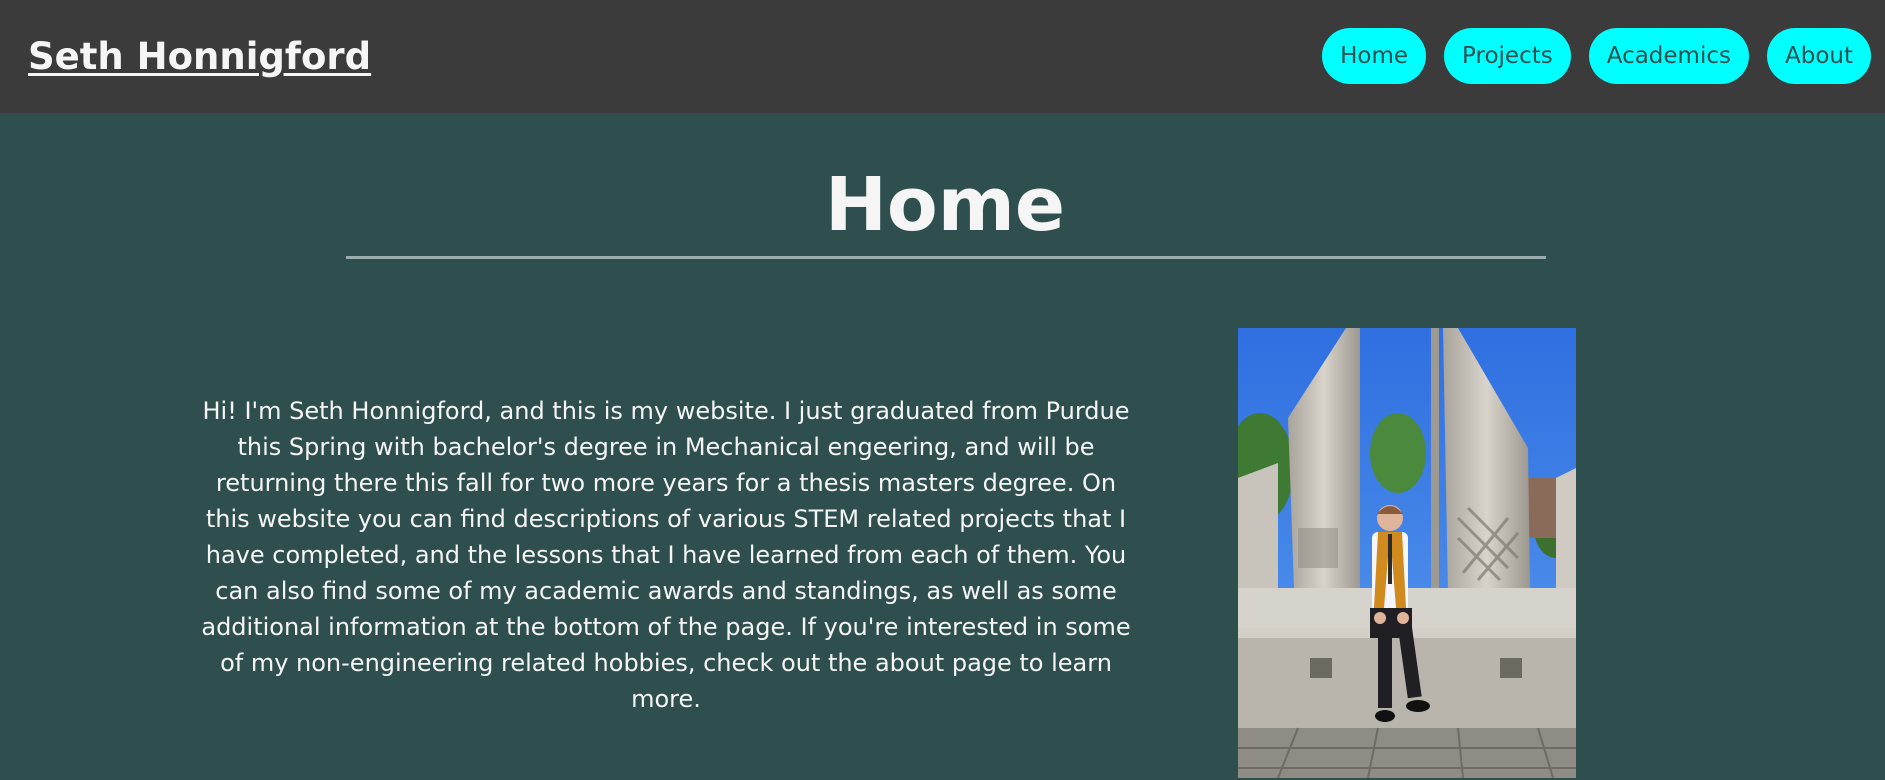 This screenshot has height=780, width=1885. I want to click on nav-about-button: About, so click(1818, 56).